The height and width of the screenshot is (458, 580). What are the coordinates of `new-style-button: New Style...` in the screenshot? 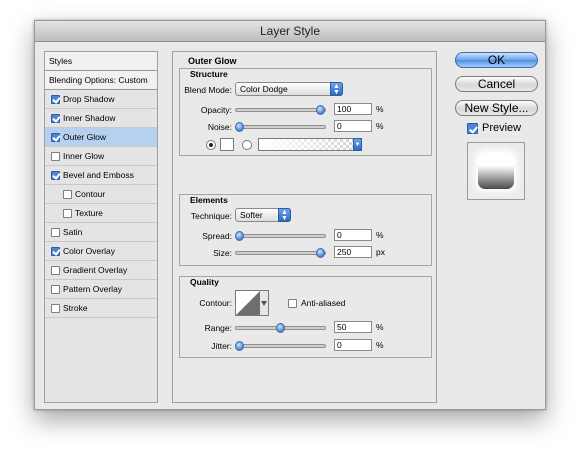 It's located at (496, 108).